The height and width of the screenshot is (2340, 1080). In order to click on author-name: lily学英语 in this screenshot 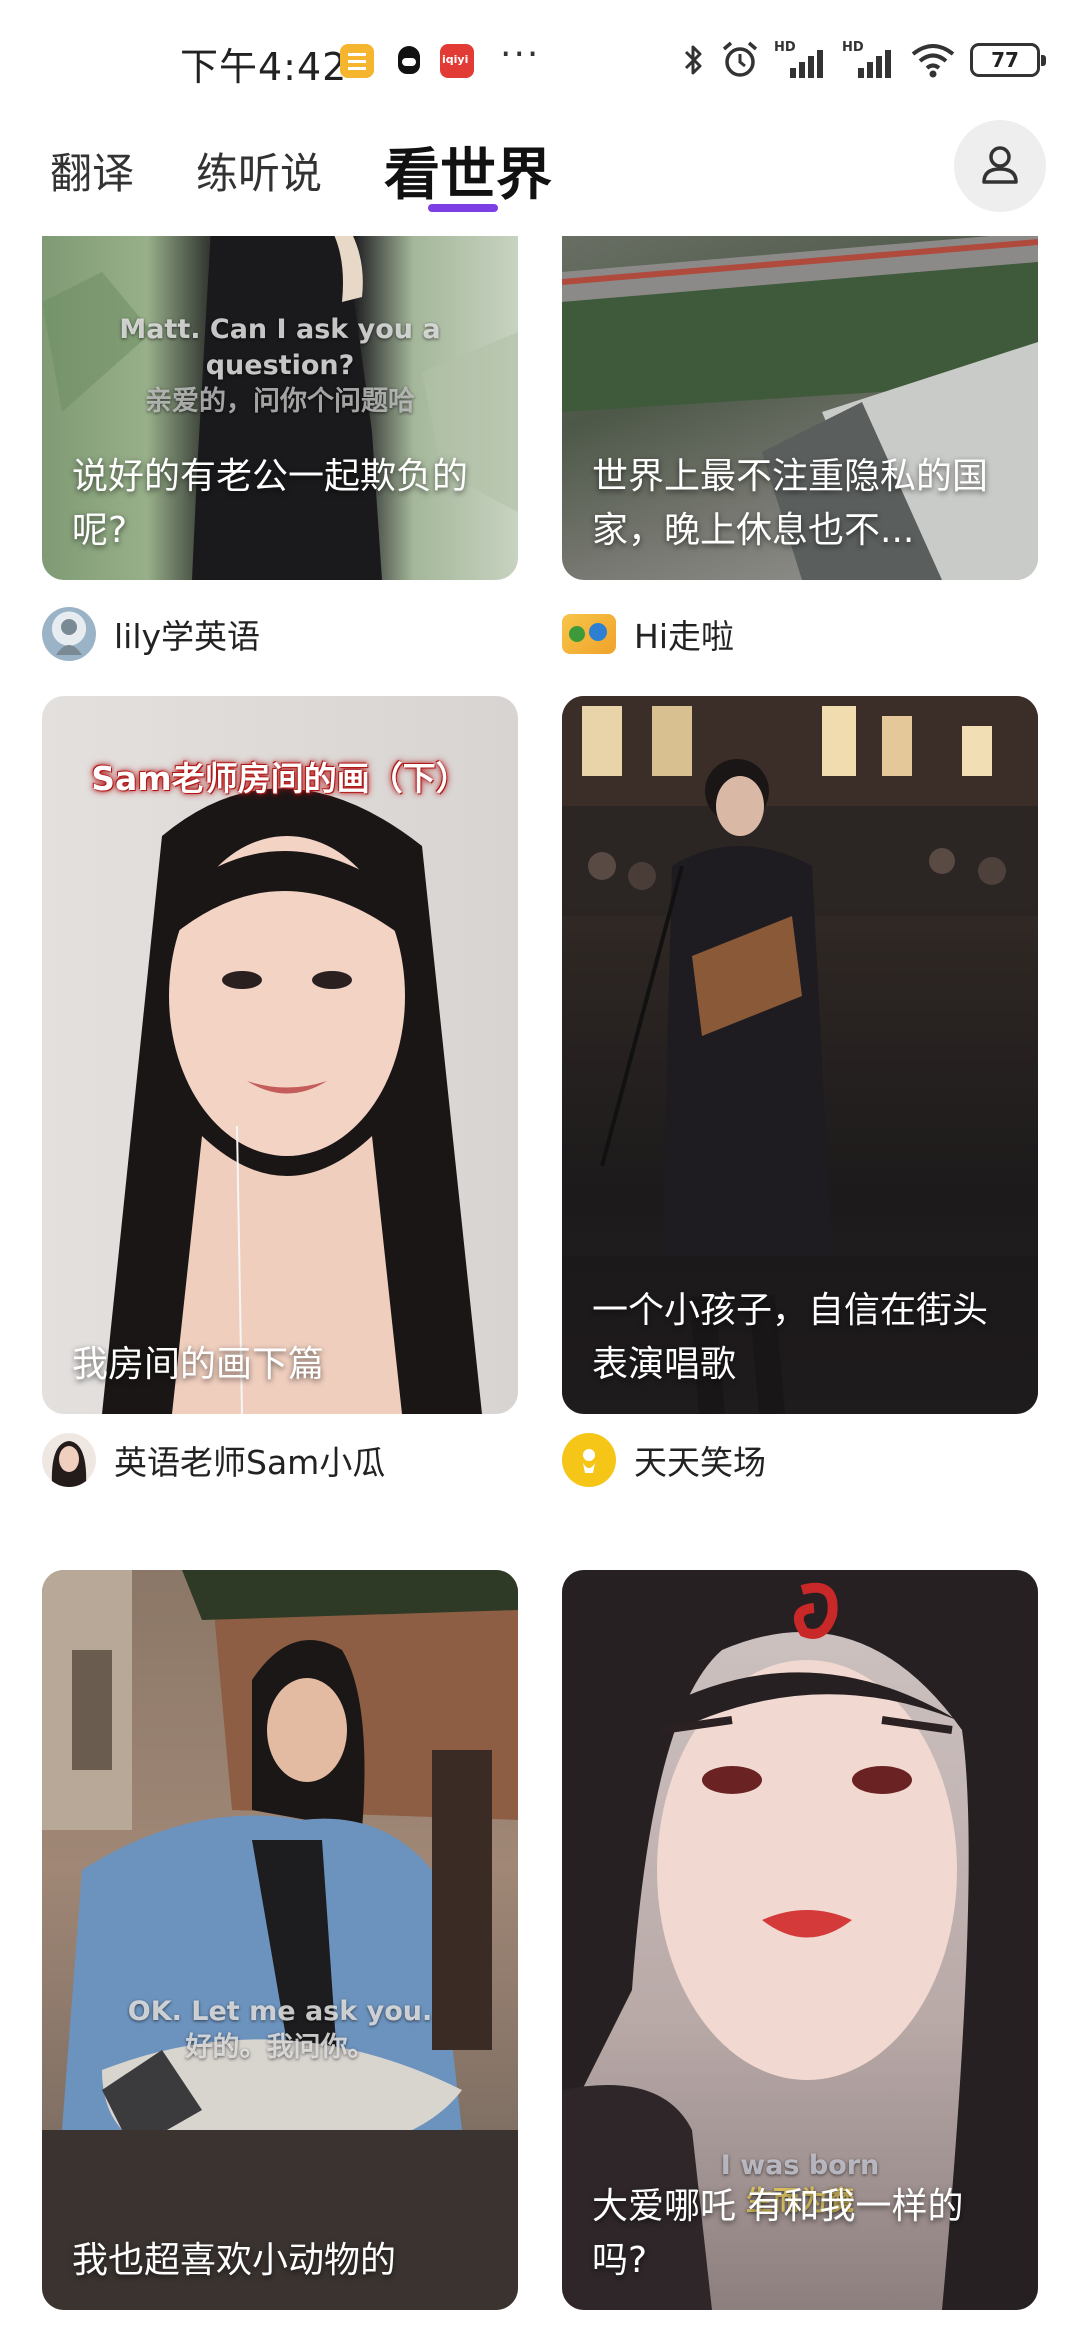, I will do `click(187, 636)`.